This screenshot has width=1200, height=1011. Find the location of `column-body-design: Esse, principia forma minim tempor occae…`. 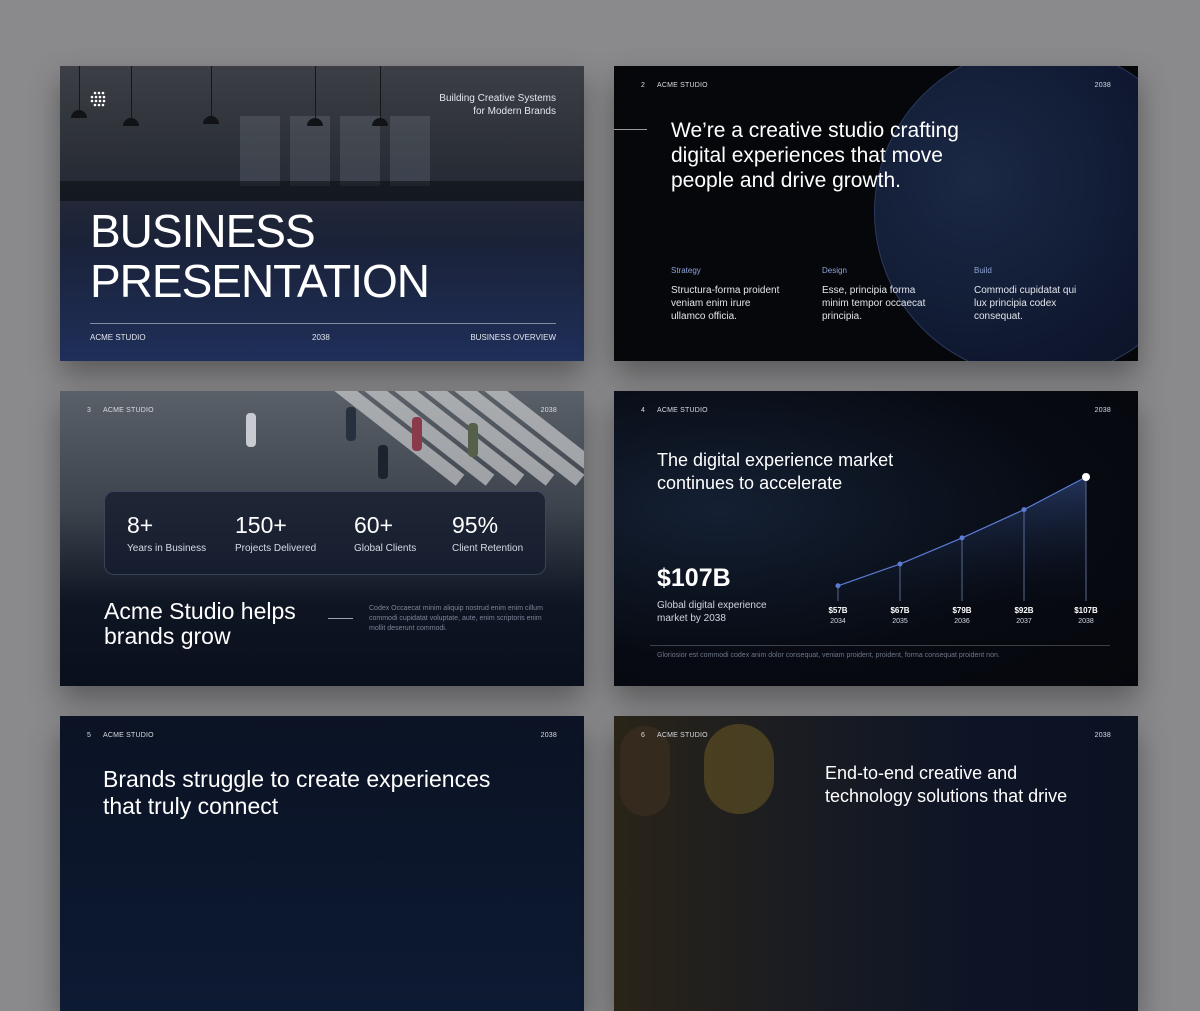

column-body-design: Esse, principia forma minim tempor occae… is located at coordinates (874, 303).